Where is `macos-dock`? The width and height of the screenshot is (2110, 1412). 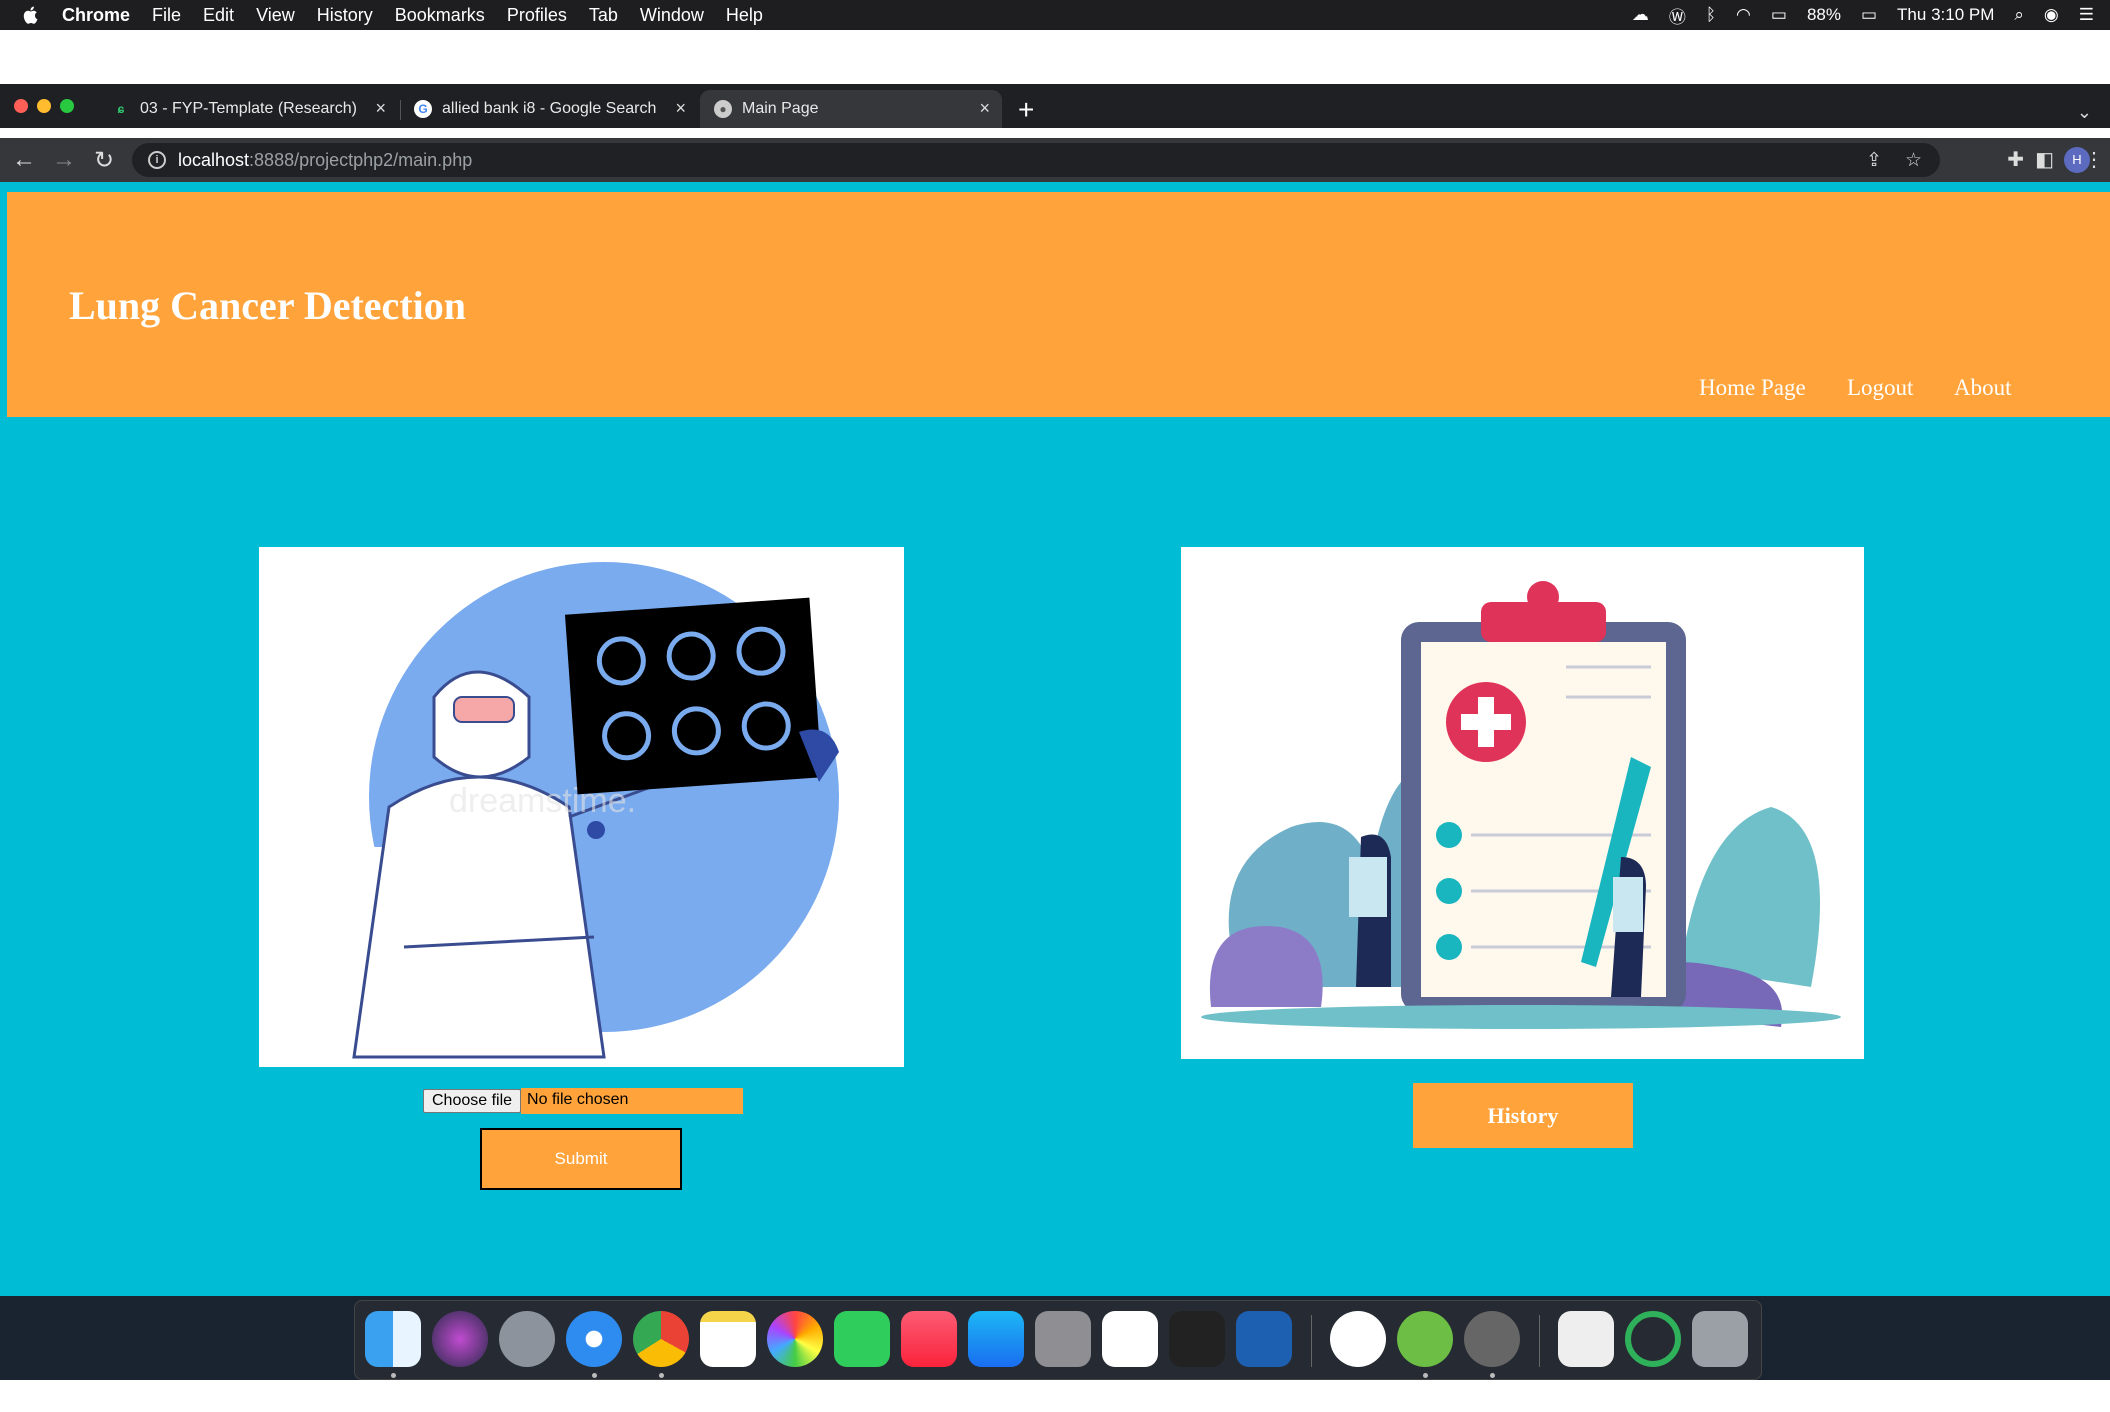
macos-dock is located at coordinates (1058, 1340).